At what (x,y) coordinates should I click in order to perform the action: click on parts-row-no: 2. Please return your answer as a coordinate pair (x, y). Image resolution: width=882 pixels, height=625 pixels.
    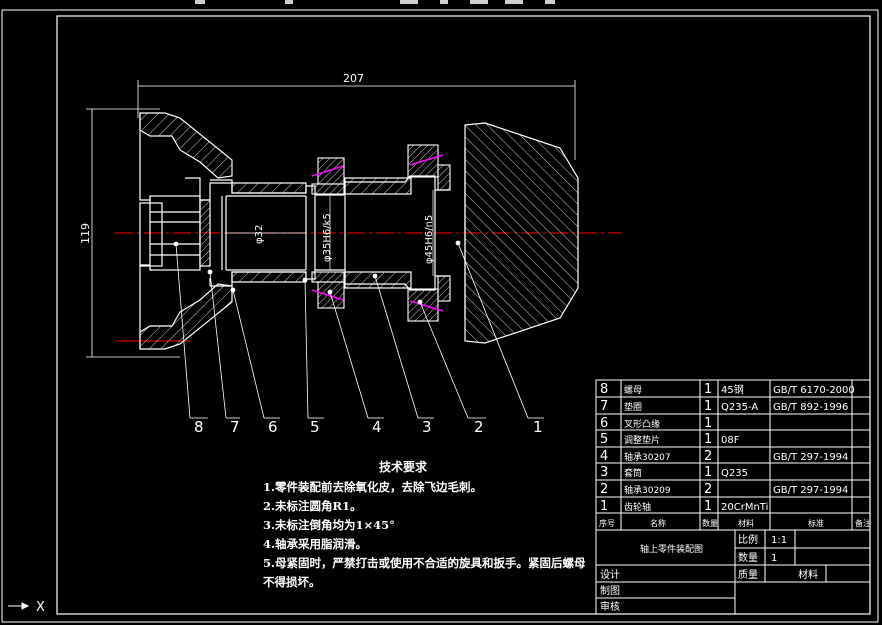
    Looking at the image, I should click on (604, 489).